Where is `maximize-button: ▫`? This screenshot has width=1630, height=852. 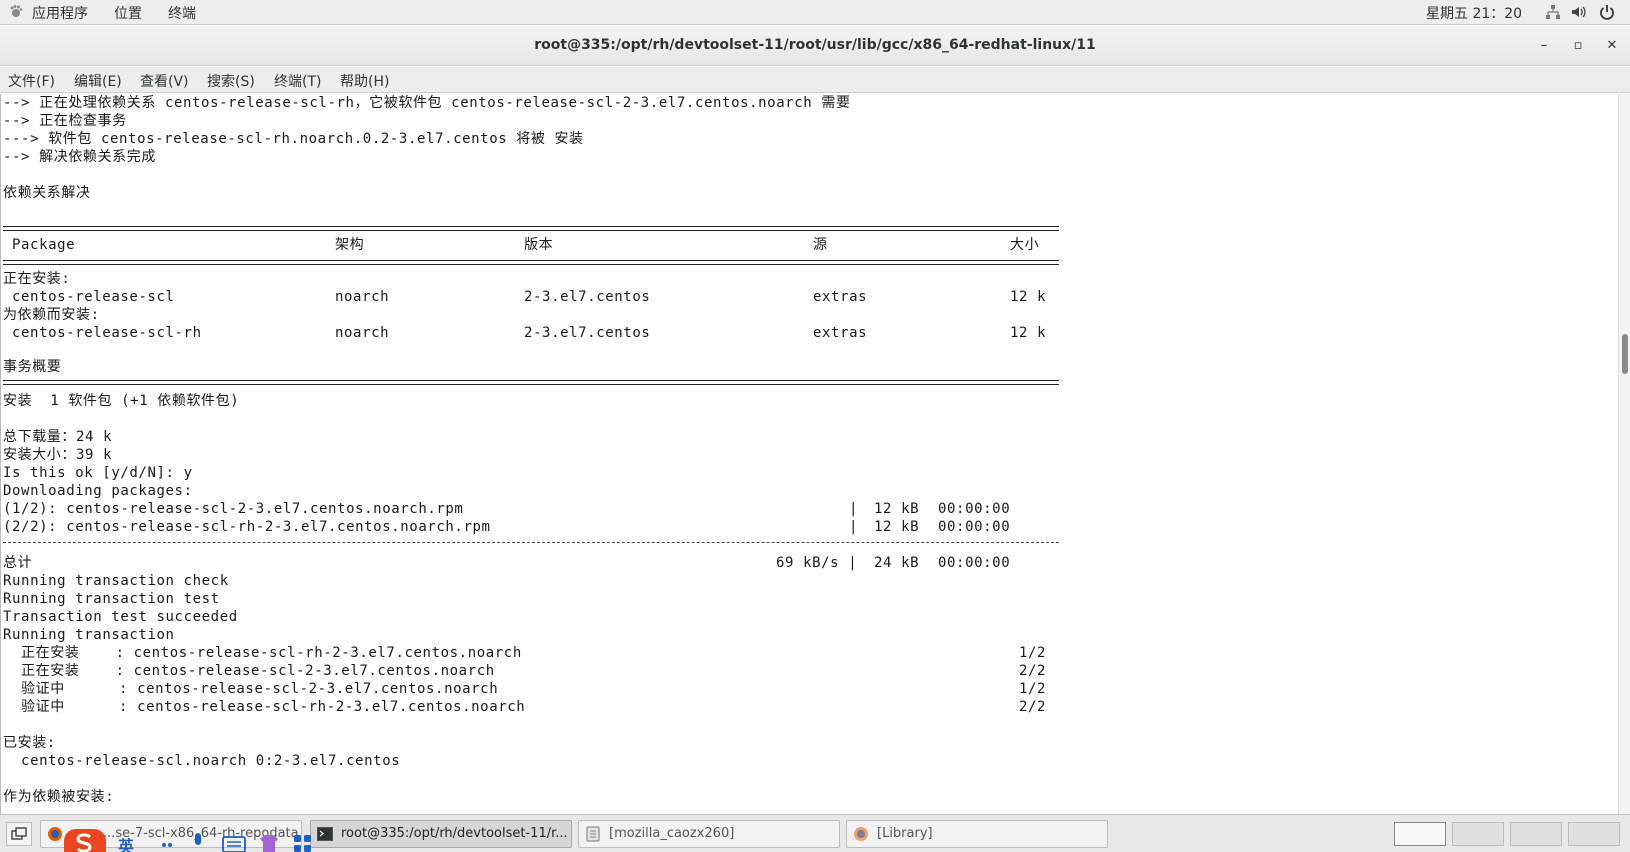 maximize-button: ▫ is located at coordinates (1578, 46).